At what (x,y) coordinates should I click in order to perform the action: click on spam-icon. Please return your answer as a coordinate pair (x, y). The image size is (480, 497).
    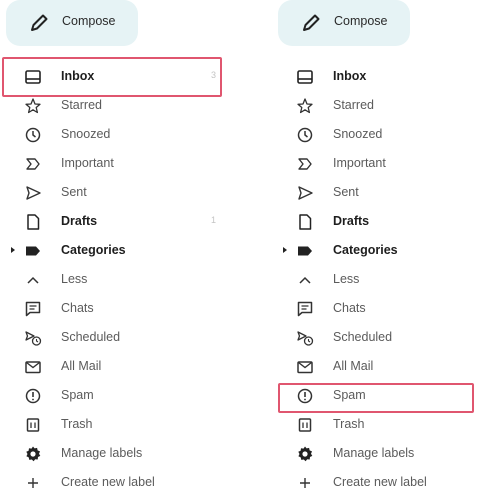
    Looking at the image, I should click on (33, 396).